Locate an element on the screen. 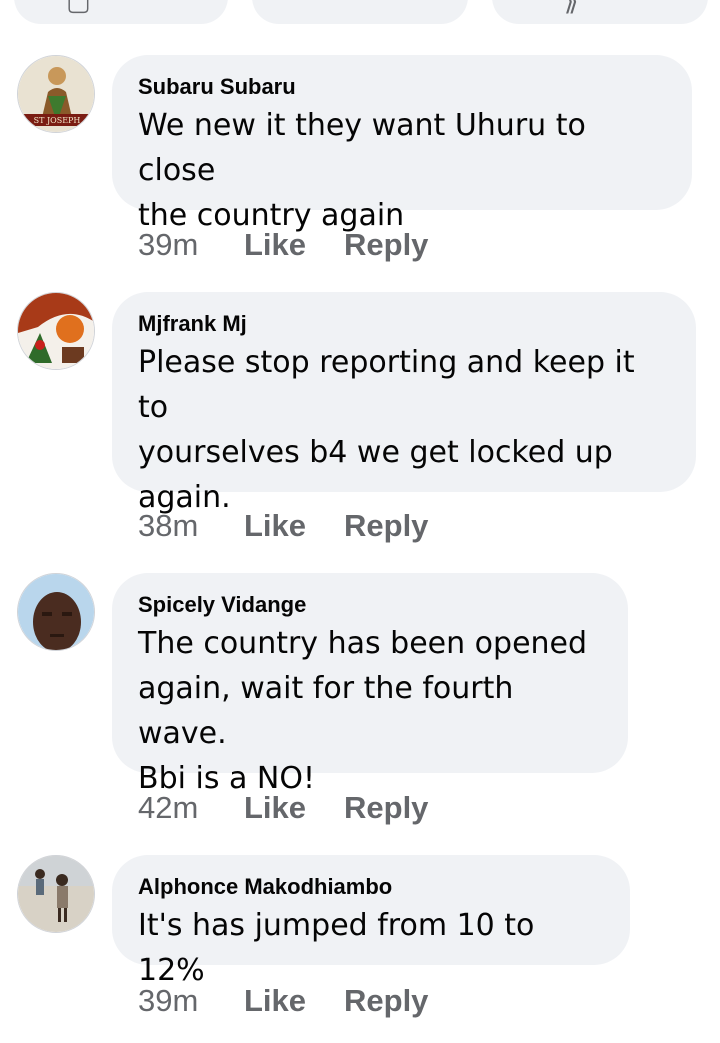  comments-count-pill: ▢ is located at coordinates (121, 12).